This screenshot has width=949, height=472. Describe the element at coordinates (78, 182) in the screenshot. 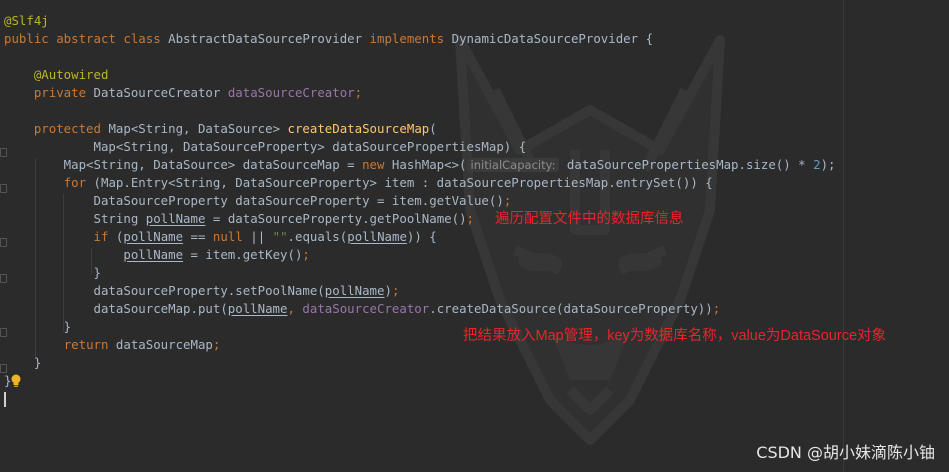

I see `code-token: for` at that location.